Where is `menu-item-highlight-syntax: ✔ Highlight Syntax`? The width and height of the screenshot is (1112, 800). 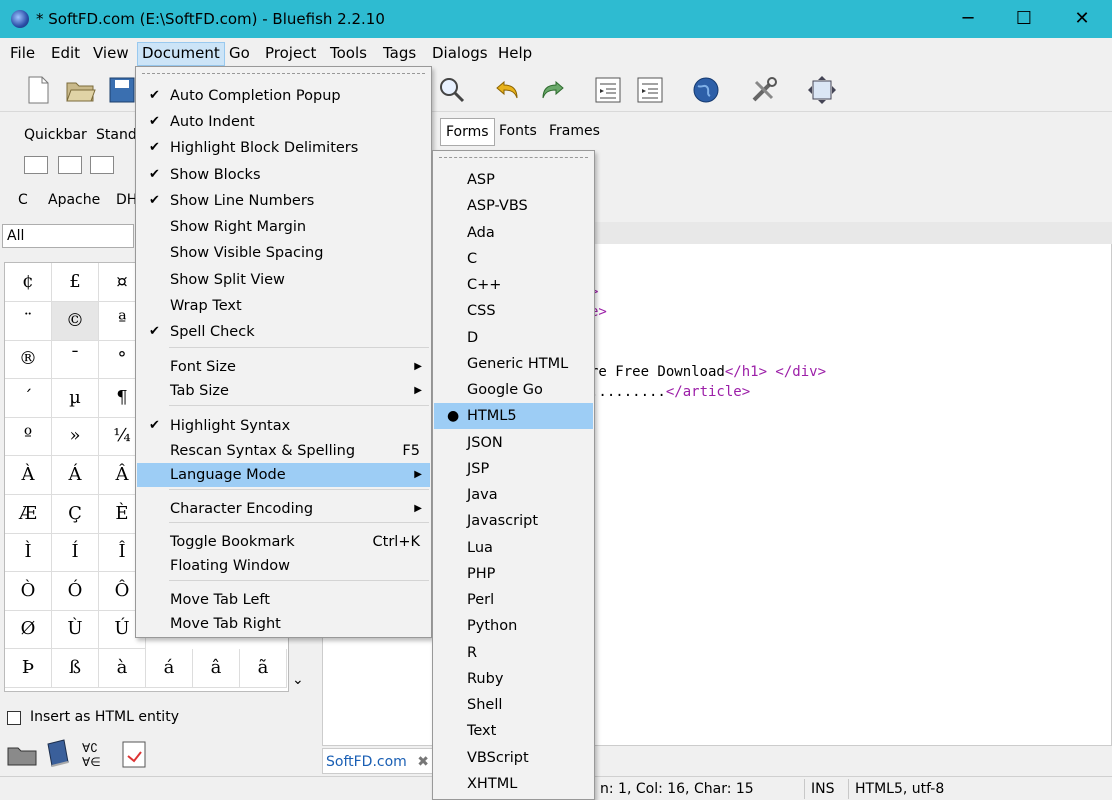
menu-item-highlight-syntax: ✔ Highlight Syntax is located at coordinates (283, 426).